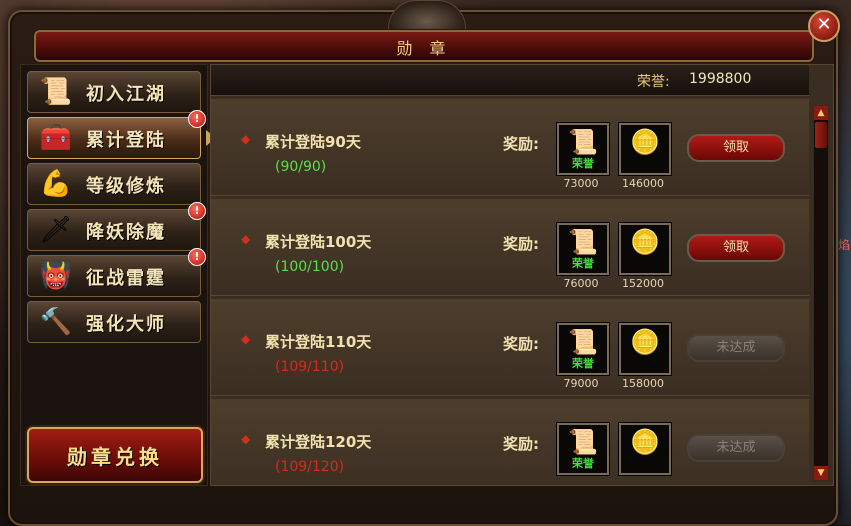 The width and height of the screenshot is (851, 526). Describe the element at coordinates (56, 322) in the screenshot. I see `hammer-icon: 🔨` at that location.